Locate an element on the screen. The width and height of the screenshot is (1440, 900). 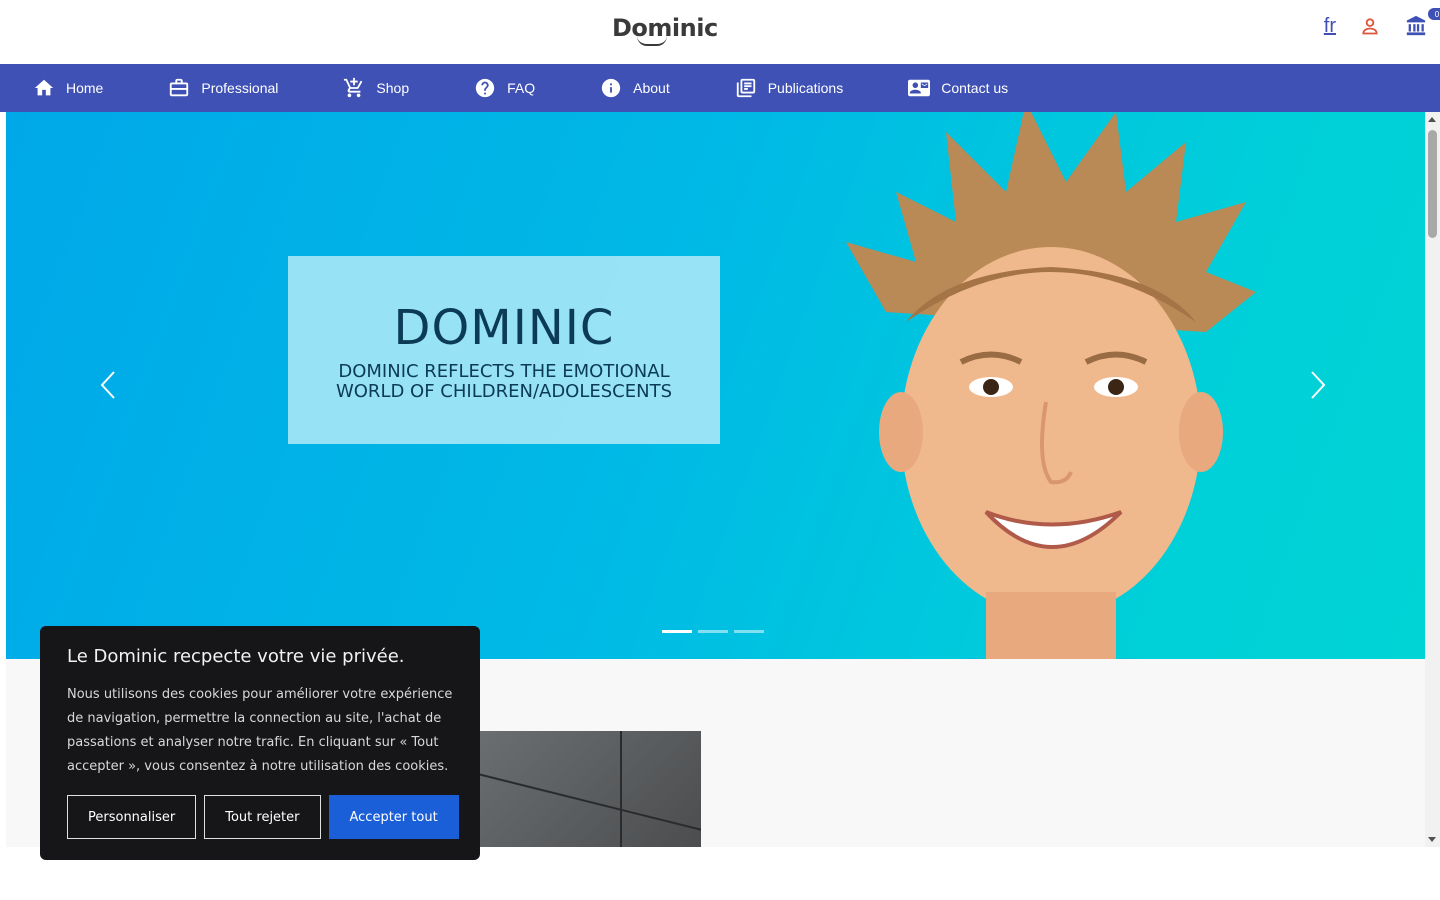
logo-smile-mark is located at coordinates (652, 41).